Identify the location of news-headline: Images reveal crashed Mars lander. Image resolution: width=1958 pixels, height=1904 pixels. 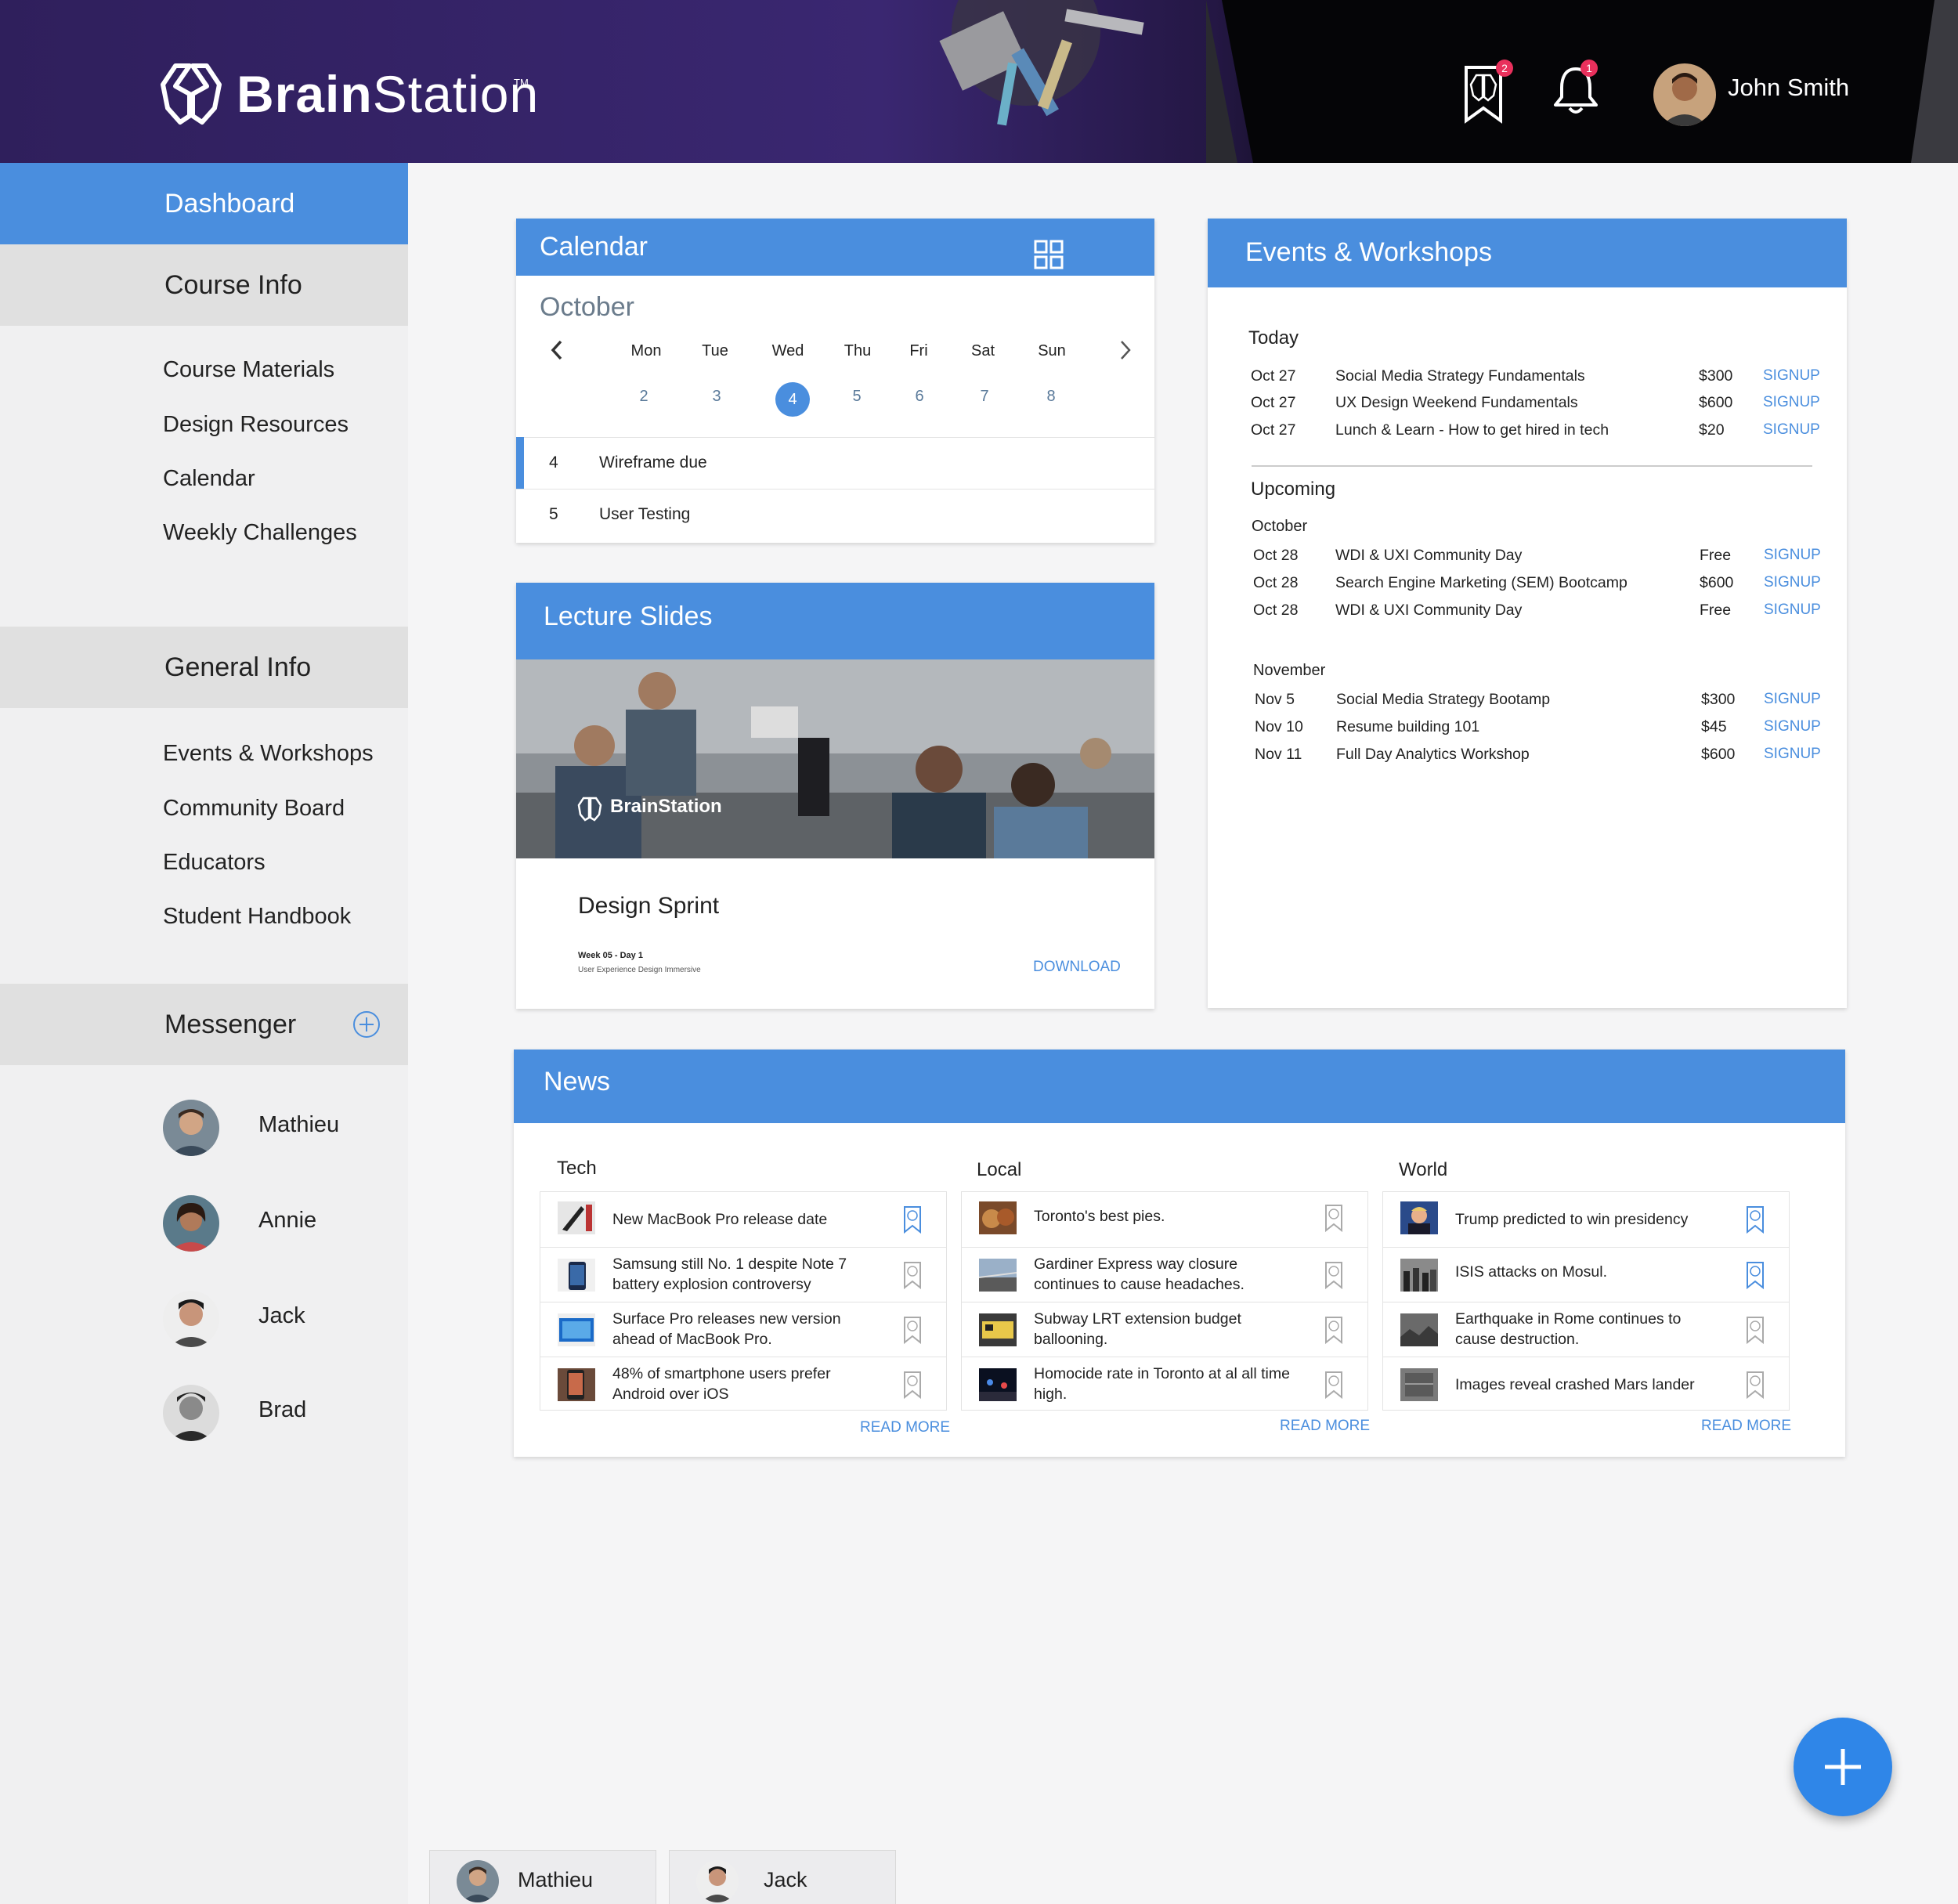
(1575, 1384).